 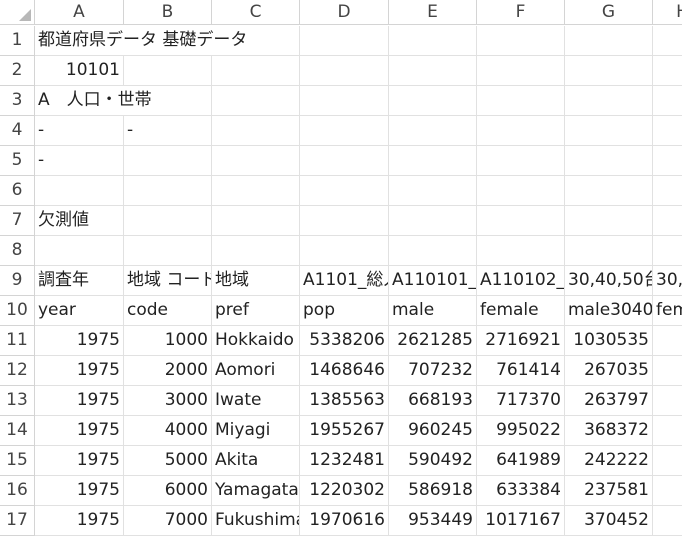 What do you see at coordinates (521, 161) in the screenshot?
I see `cell-f5` at bounding box center [521, 161].